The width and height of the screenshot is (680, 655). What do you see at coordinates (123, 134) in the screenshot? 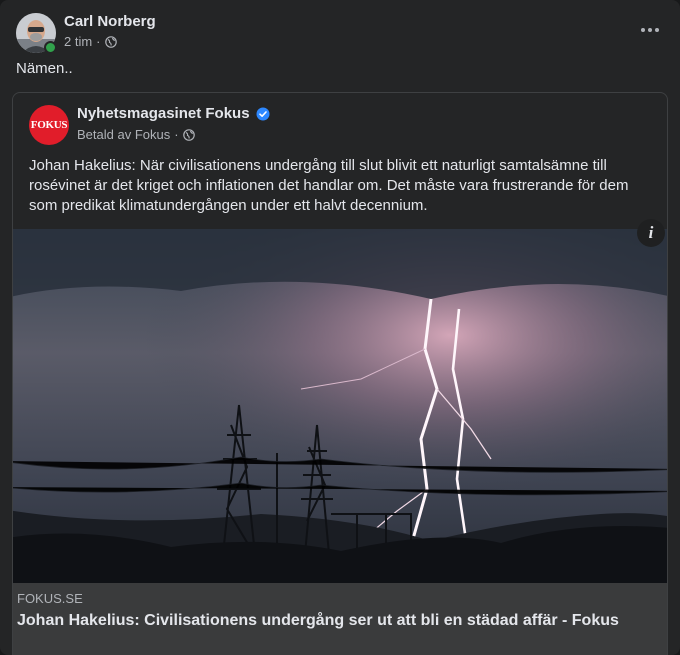
I see `sponsored-label: Betald av Fokus` at bounding box center [123, 134].